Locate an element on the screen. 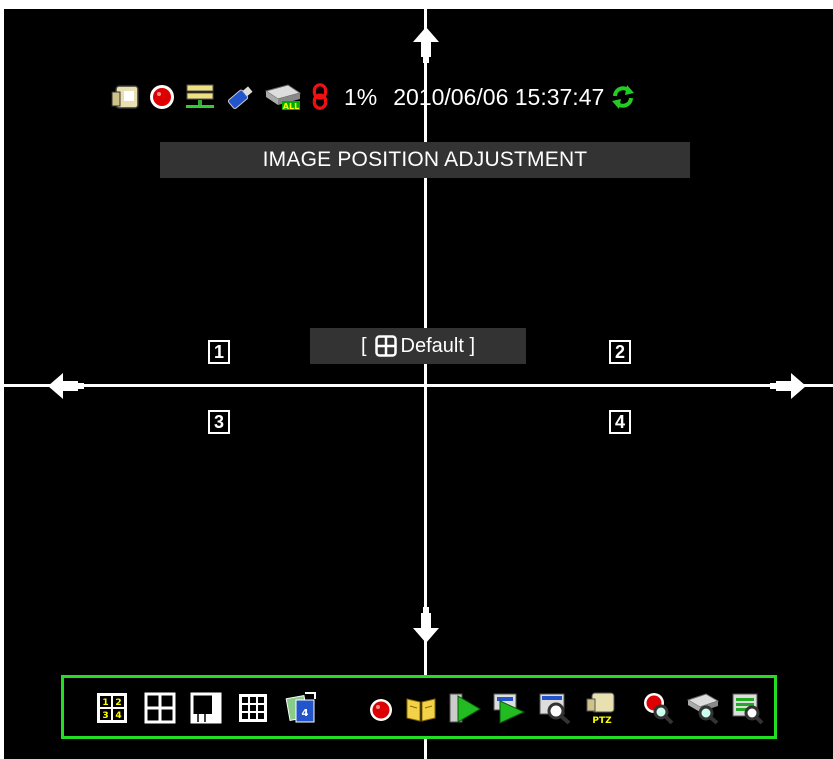 The height and width of the screenshot is (759, 833). default-label: Default ] is located at coordinates (438, 345).